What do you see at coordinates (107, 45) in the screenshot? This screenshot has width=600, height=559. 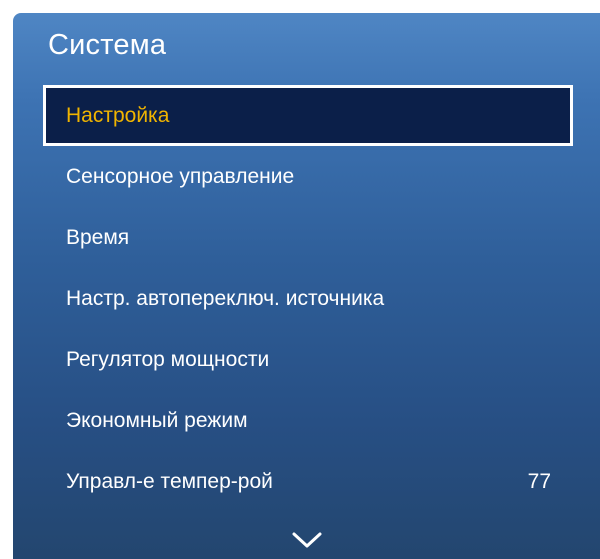 I see `panel-title: Система` at bounding box center [107, 45].